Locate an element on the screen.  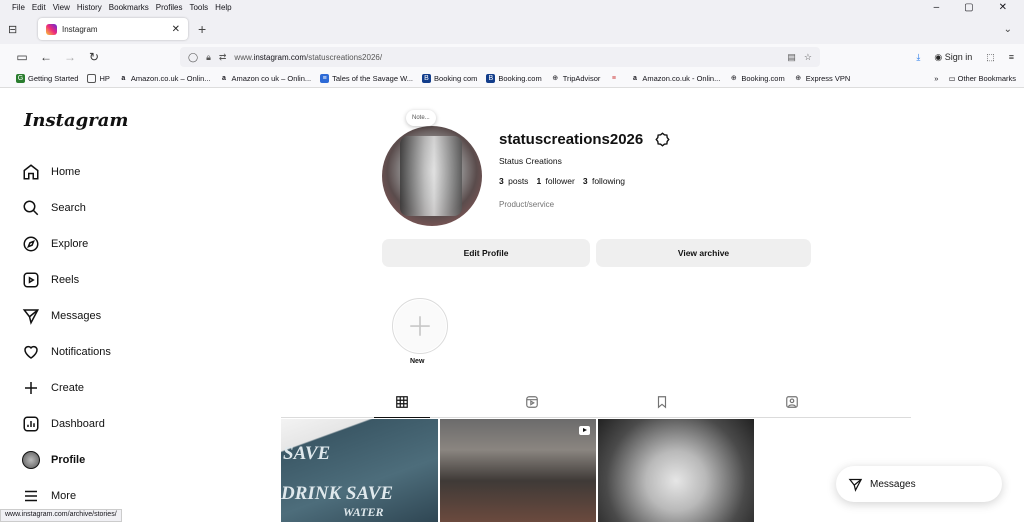
sidebar-item-create: Create is located at coordinates (53, 388).